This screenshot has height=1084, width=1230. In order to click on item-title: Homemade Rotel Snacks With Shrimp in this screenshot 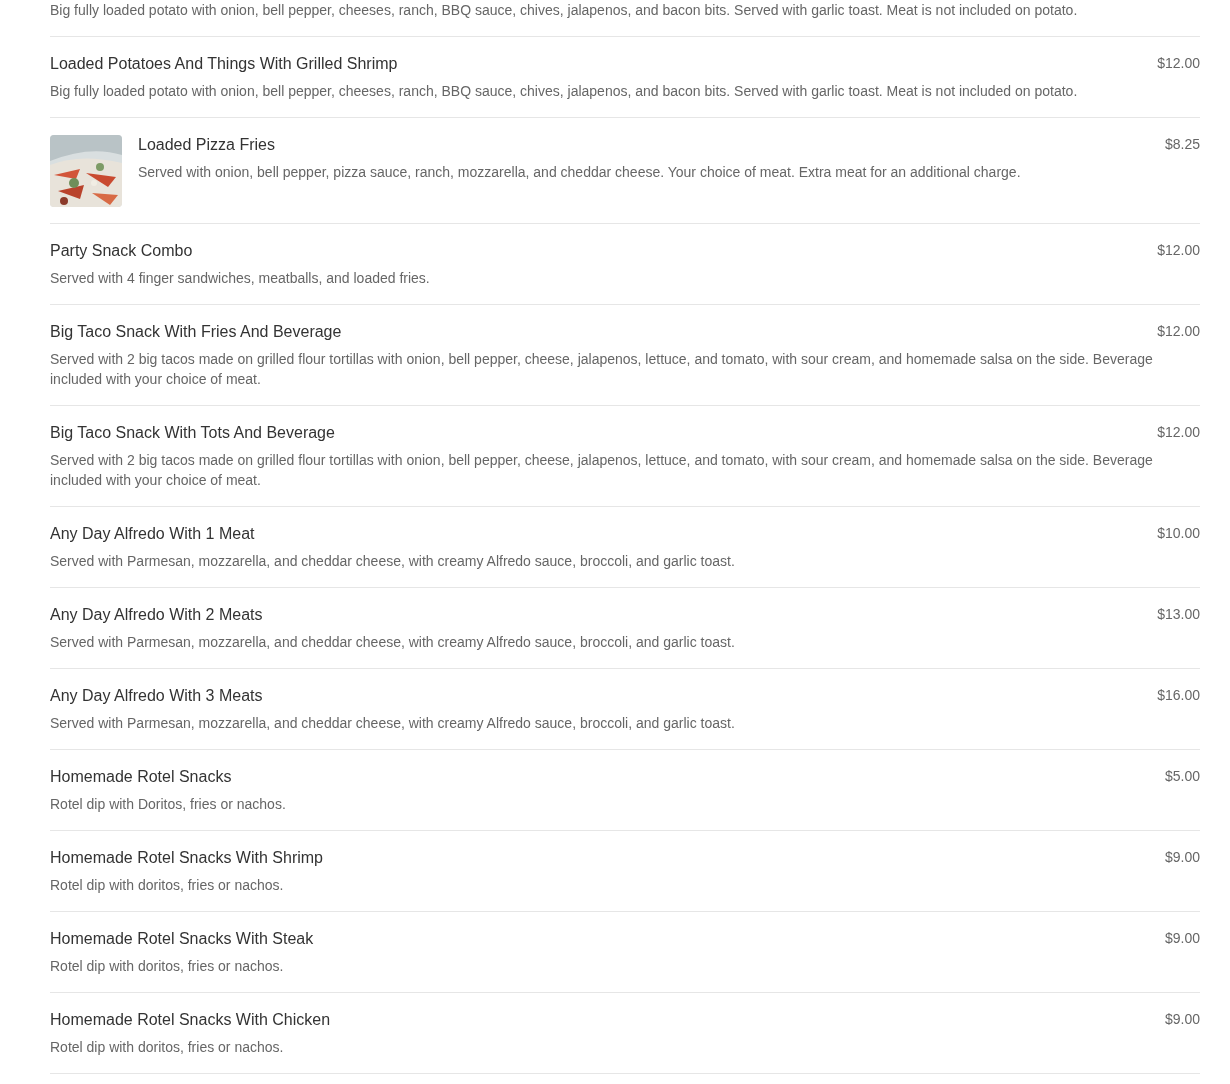, I will do `click(186, 858)`.